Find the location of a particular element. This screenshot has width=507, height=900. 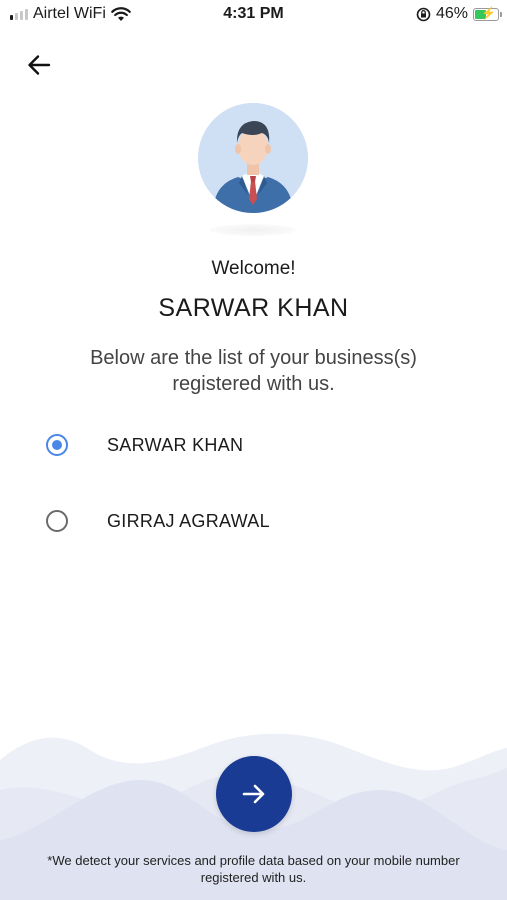

orientation-lock-icon is located at coordinates (423, 14).